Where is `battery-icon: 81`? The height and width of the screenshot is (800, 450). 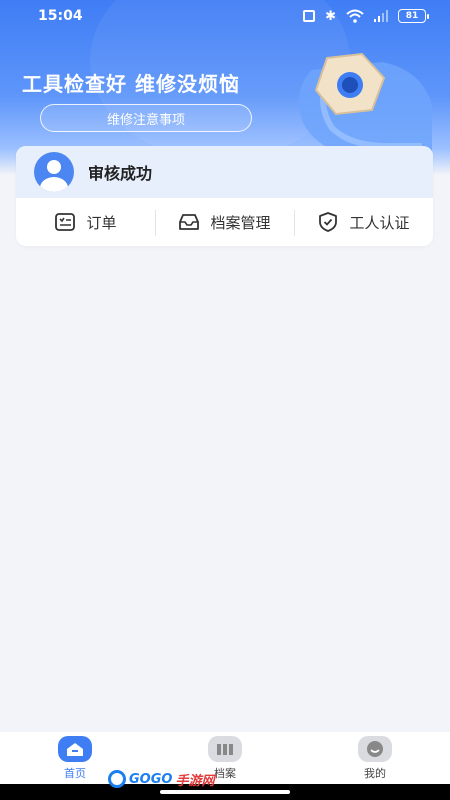
battery-icon: 81 is located at coordinates (413, 16).